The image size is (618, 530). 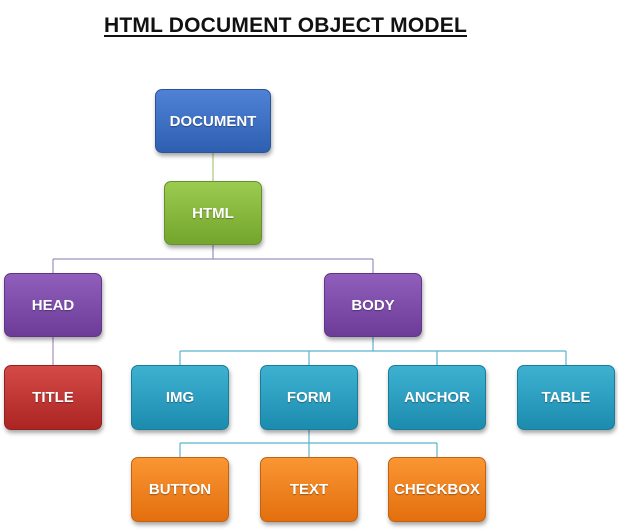 What do you see at coordinates (213, 121) in the screenshot?
I see `node-document: DOCUMENT` at bounding box center [213, 121].